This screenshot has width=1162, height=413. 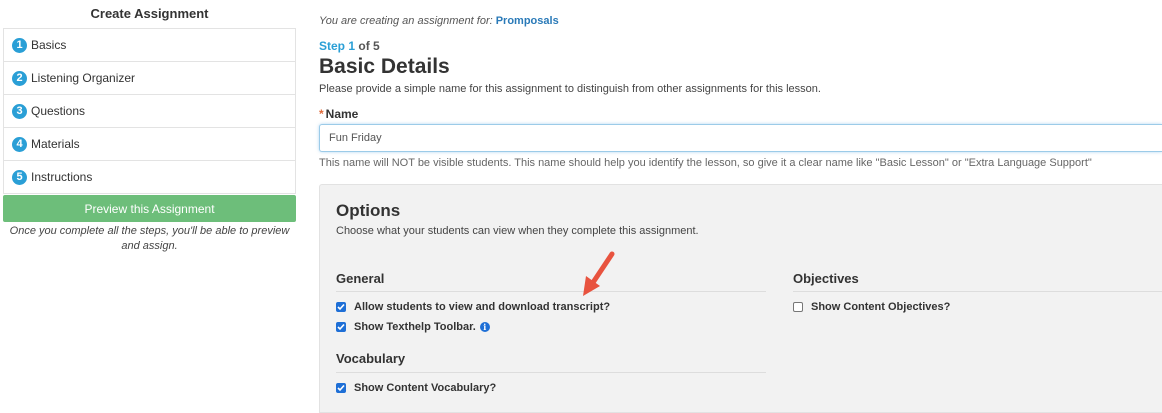 I want to click on step-questions: 3 Questions, so click(x=149, y=111).